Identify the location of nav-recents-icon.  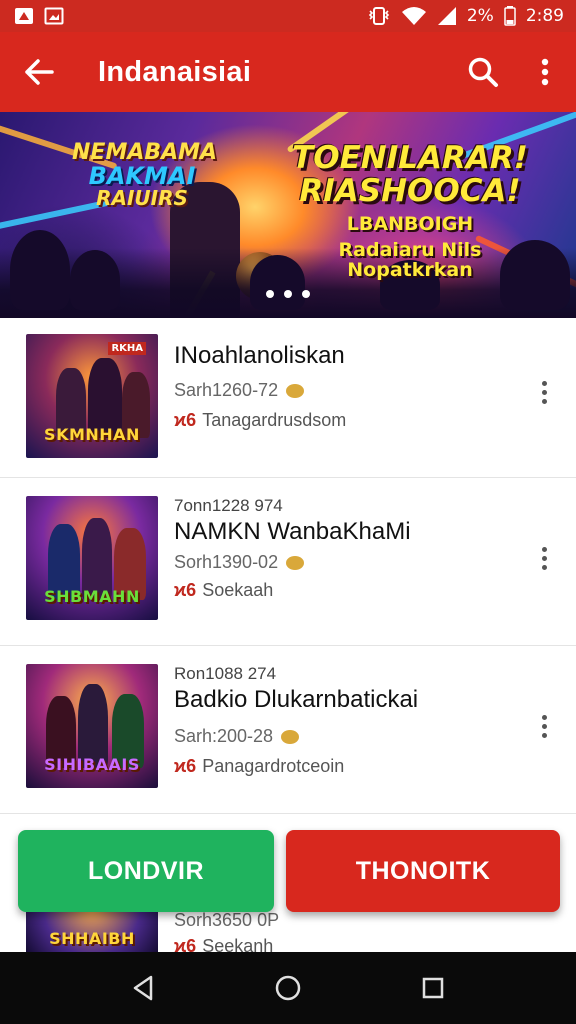
(433, 988).